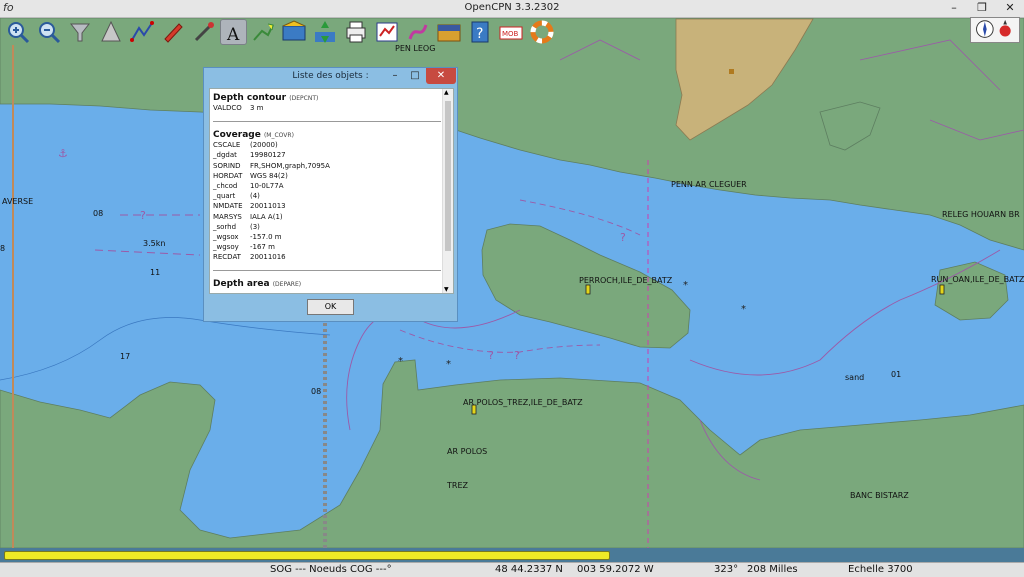 The image size is (1024, 577). I want to click on maximize-button: ❐, so click(982, 8).